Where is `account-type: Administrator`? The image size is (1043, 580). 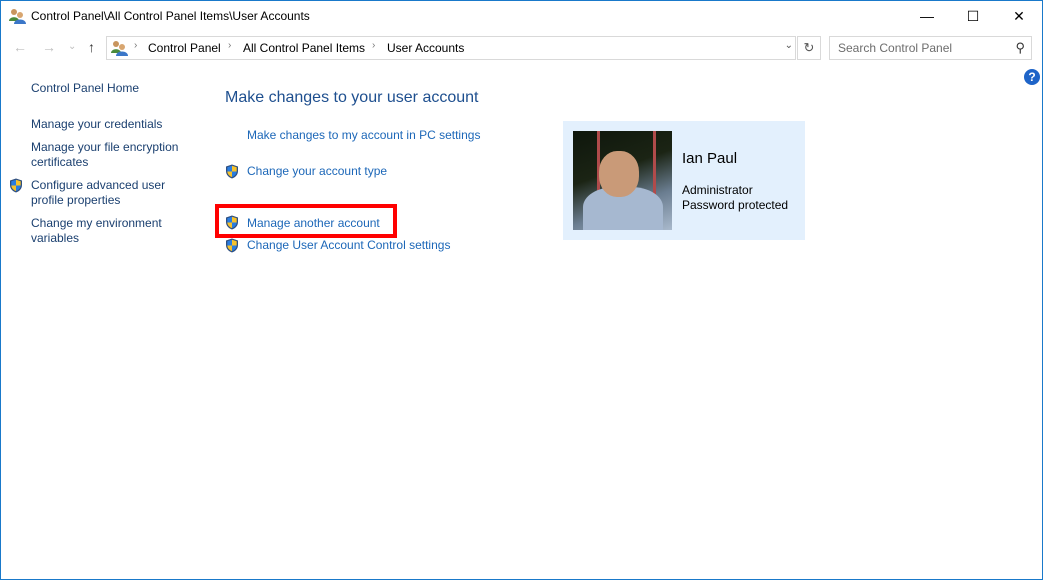 account-type: Administrator is located at coordinates (717, 190).